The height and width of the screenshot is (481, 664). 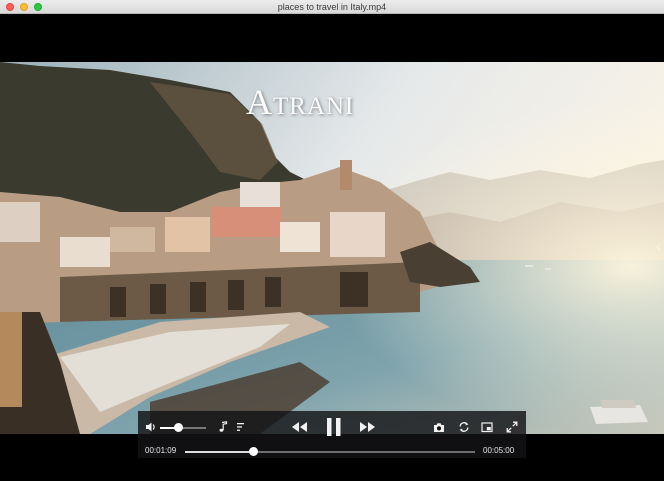 I want to click on fast-forward-icon, so click(x=367, y=427).